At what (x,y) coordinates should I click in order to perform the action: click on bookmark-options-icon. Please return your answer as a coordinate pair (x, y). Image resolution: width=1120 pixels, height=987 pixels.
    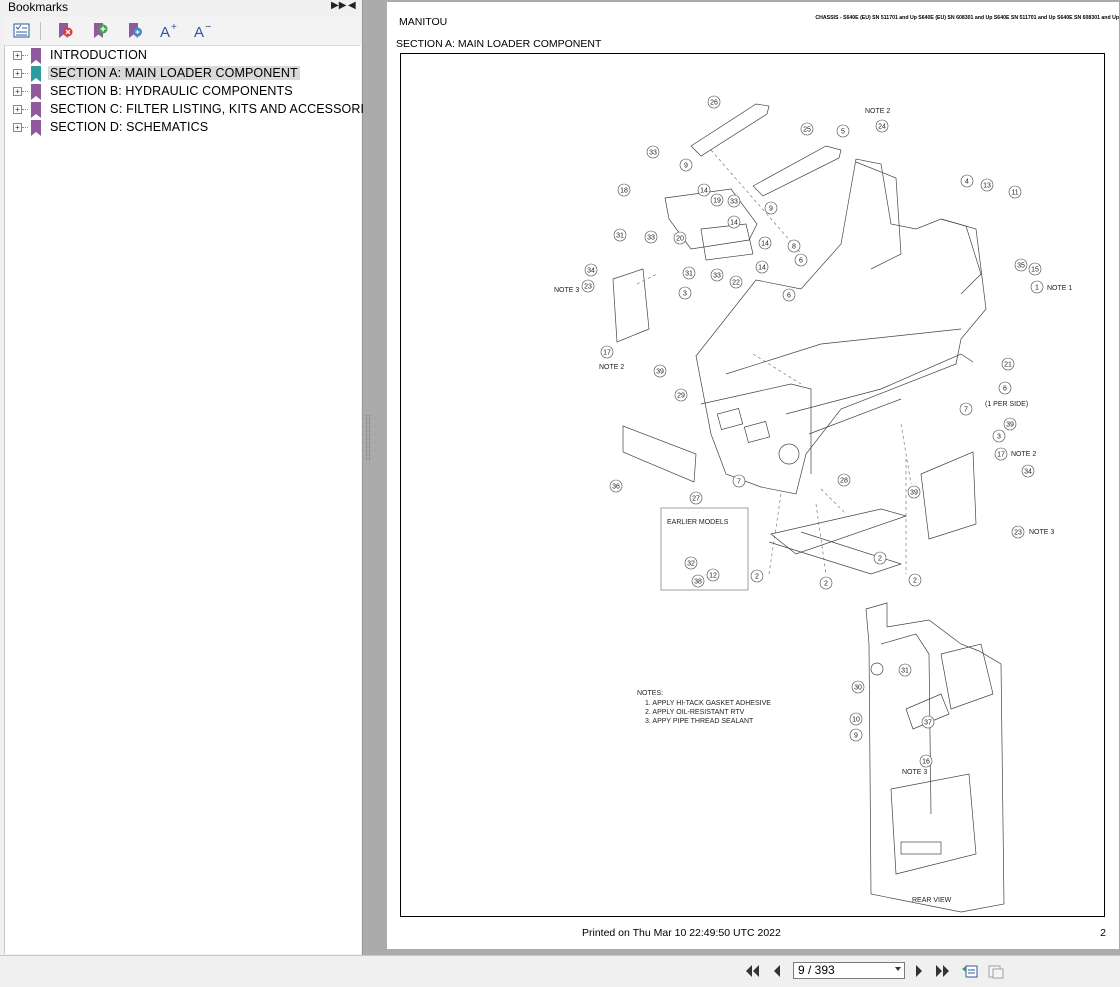
    Looking at the image, I should click on (22, 31).